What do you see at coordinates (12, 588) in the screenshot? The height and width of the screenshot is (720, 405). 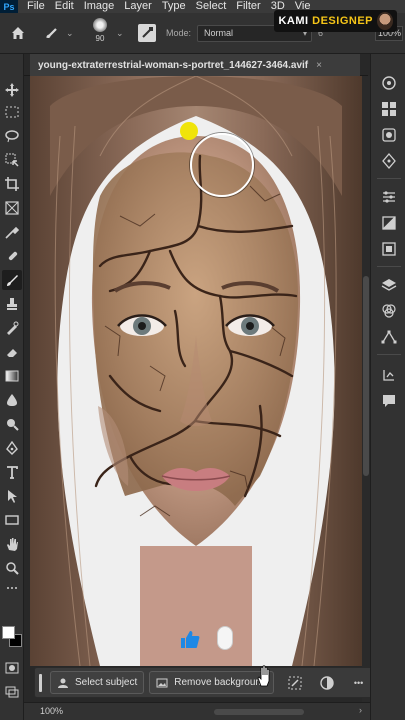 I see `more-tools-icon` at bounding box center [12, 588].